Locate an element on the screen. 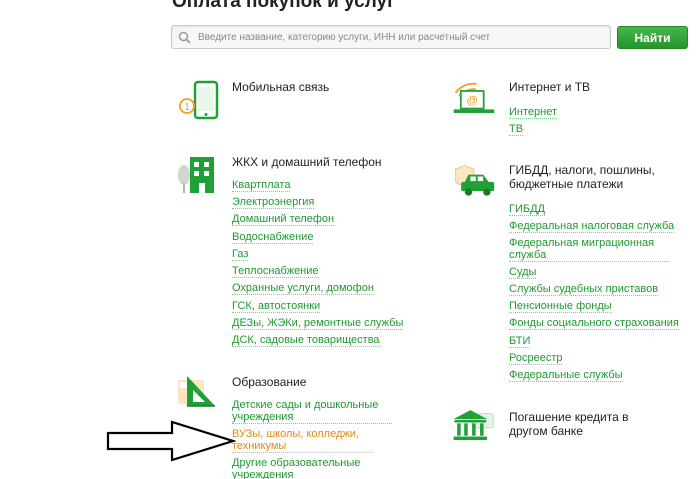 This screenshot has width=700, height=479. link-housing: ДЕЗы, ЖЭКи, ремонтные службы is located at coordinates (318, 323).